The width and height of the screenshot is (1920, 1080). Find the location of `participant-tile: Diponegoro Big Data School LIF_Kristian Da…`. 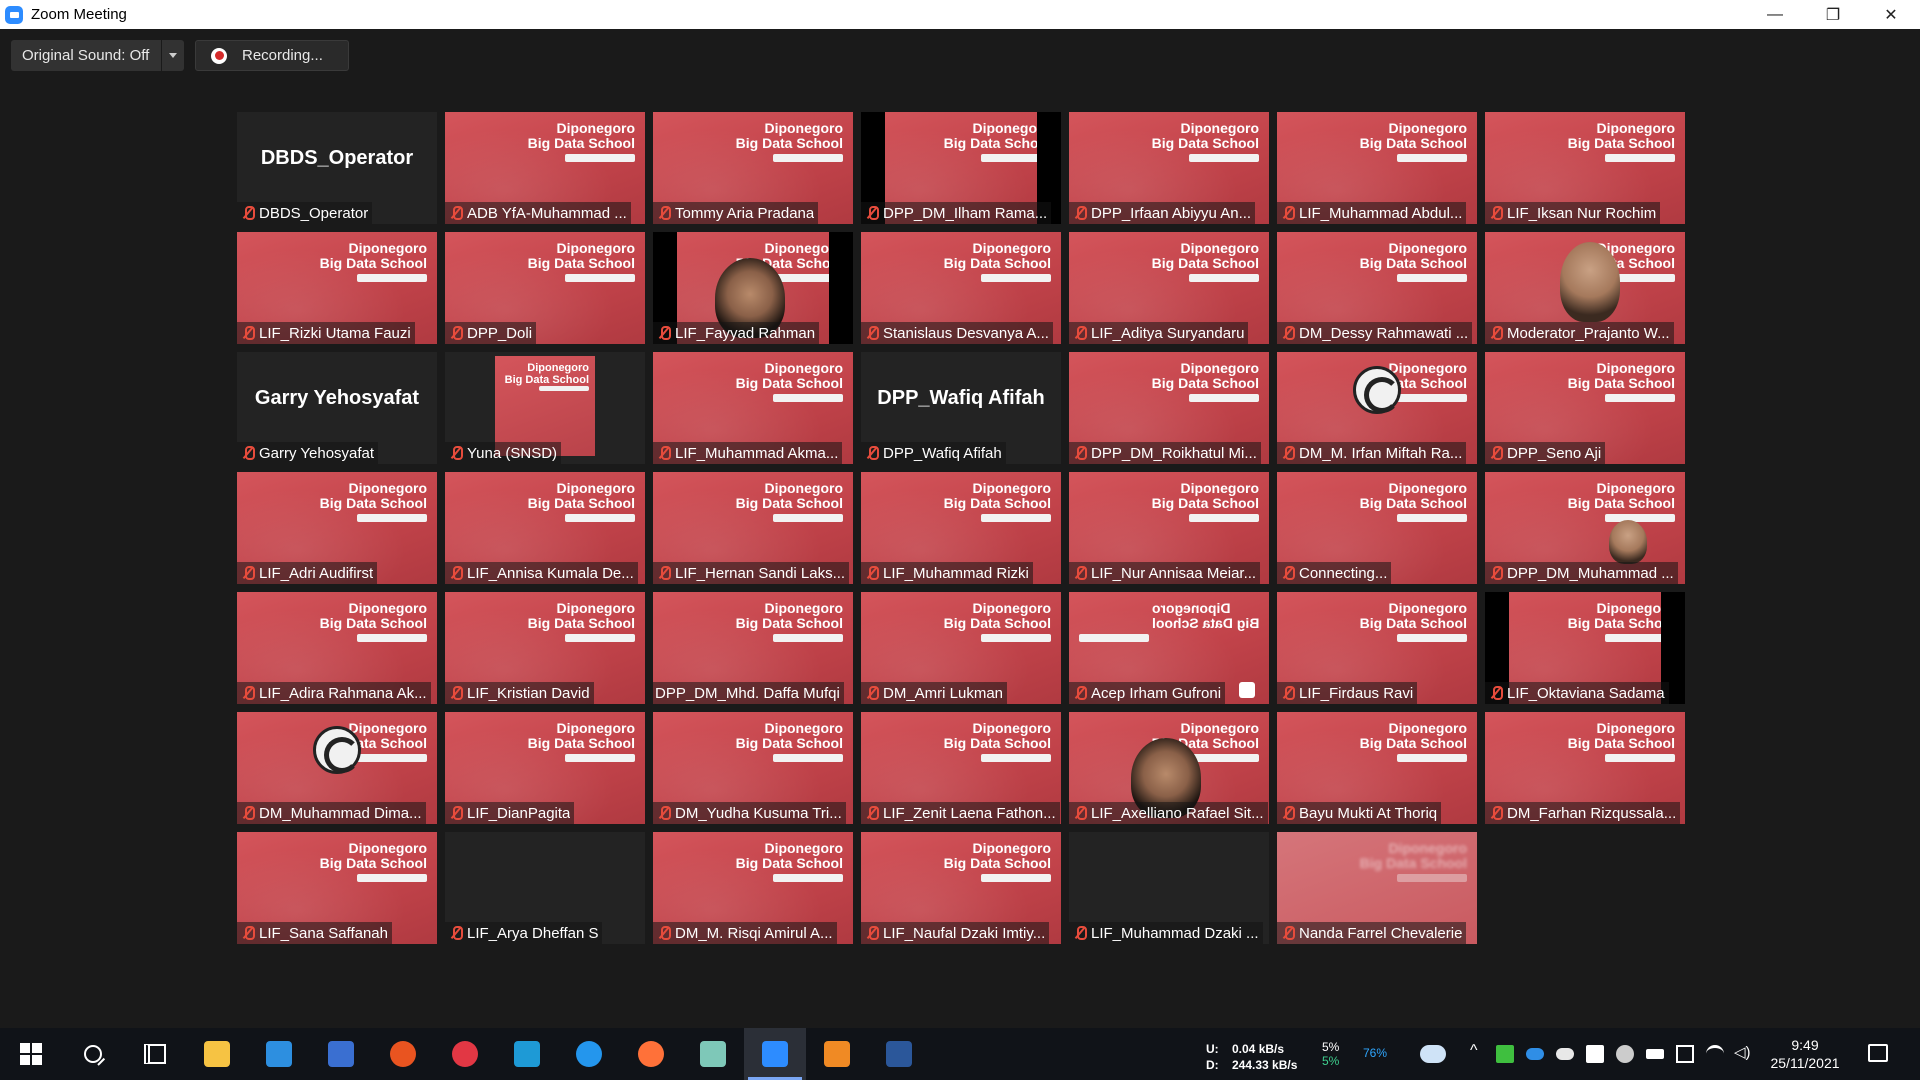

participant-tile: Diponegoro Big Data School LIF_Kristian Da… is located at coordinates (545, 648).